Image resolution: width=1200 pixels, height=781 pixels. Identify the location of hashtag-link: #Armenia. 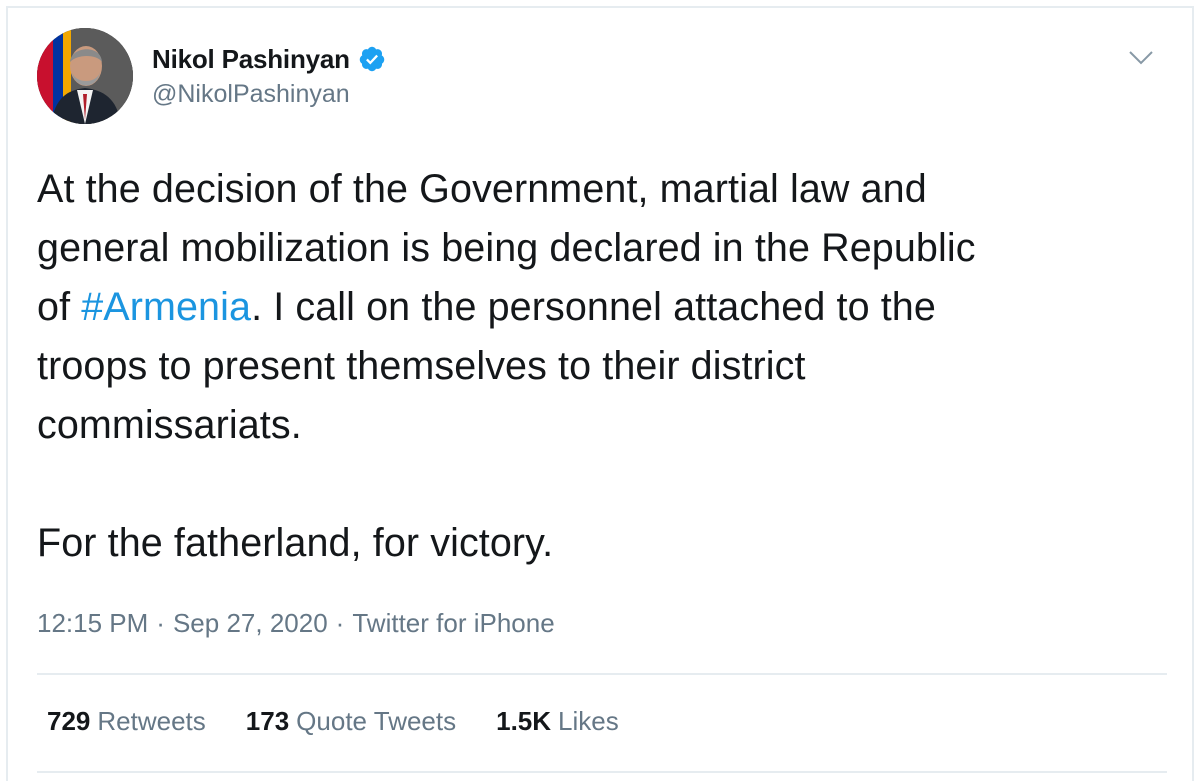
(166, 307).